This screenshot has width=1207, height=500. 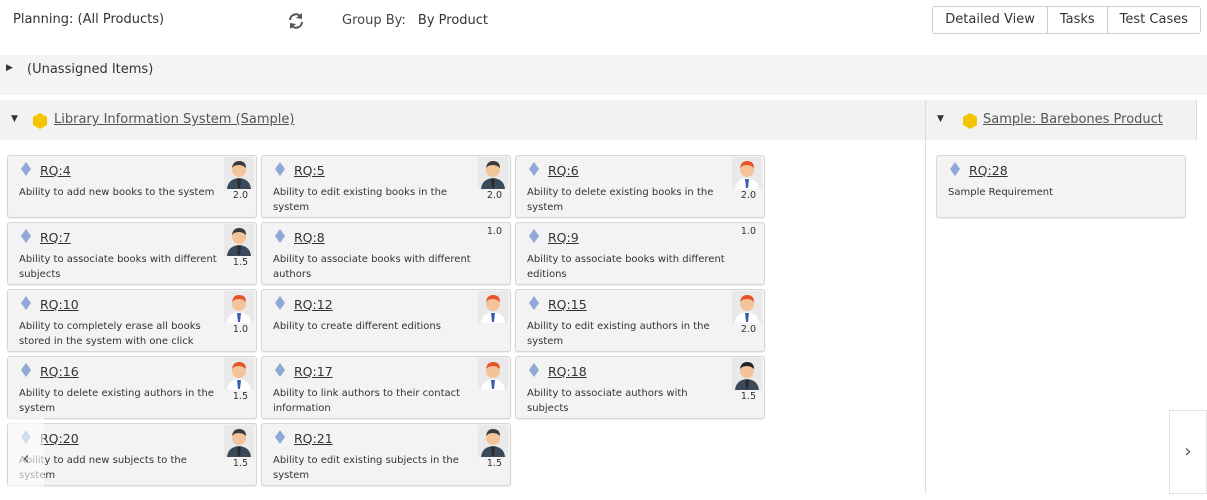 I want to click on requirement-description: Sample Requirement, so click(x=1000, y=192).